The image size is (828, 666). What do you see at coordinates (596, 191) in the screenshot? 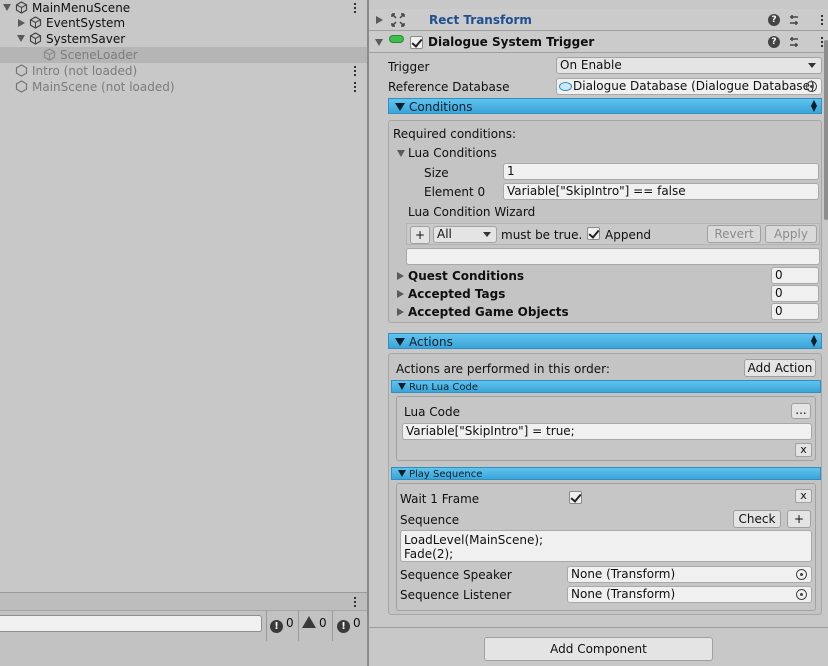
I see `element0-value: Variable["SkipIntro"] == false` at bounding box center [596, 191].